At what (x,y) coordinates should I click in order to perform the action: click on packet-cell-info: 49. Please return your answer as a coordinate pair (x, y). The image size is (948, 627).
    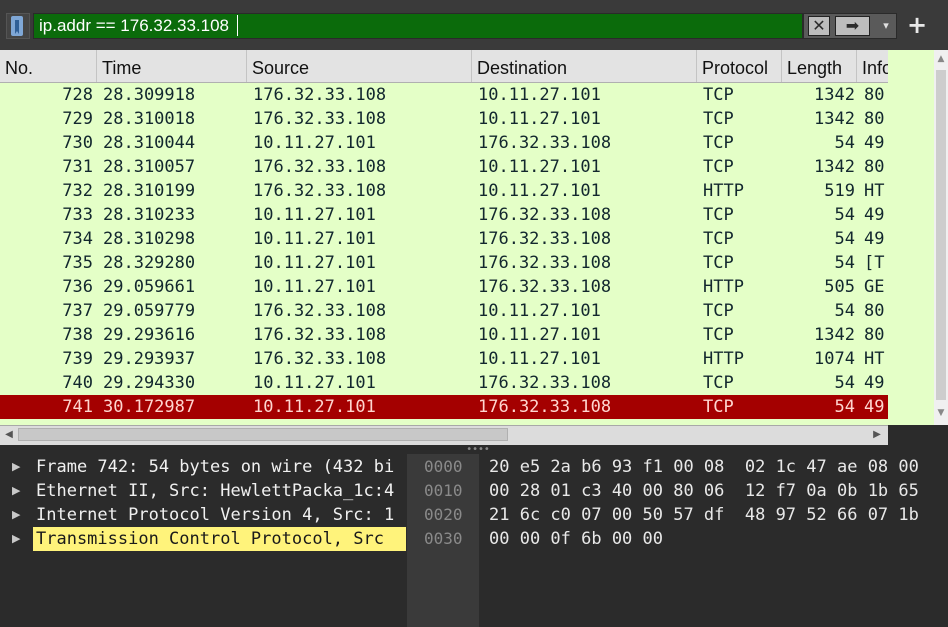
    Looking at the image, I should click on (874, 407).